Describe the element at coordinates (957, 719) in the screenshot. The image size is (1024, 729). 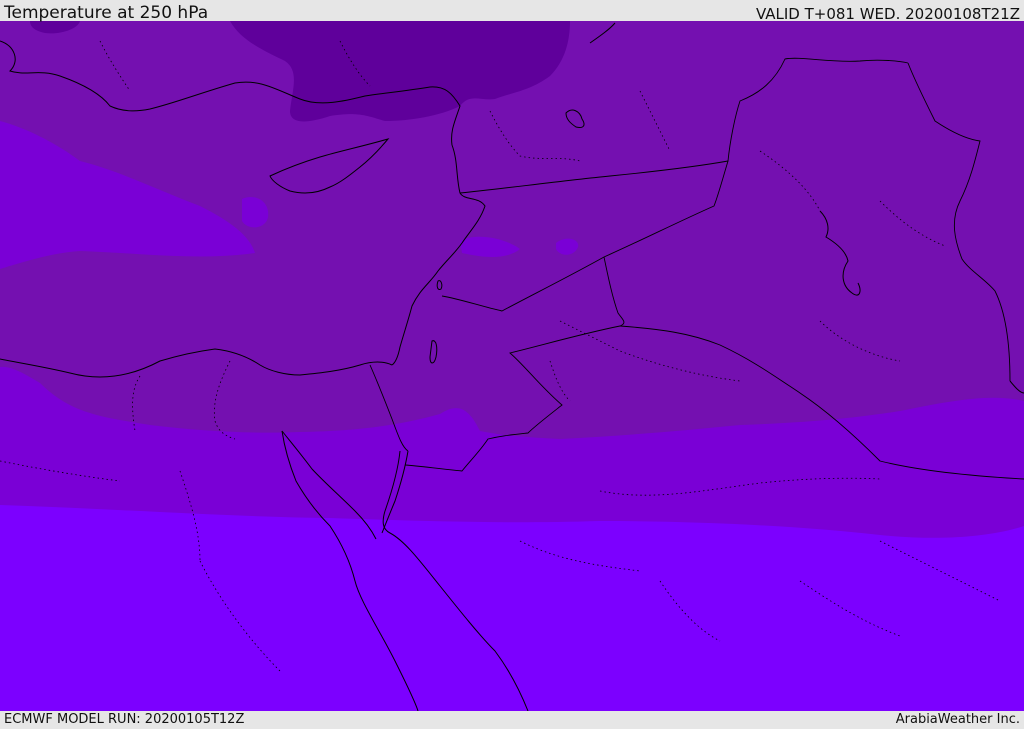
I see `credit: ArabiaWeather Inc.` at that location.